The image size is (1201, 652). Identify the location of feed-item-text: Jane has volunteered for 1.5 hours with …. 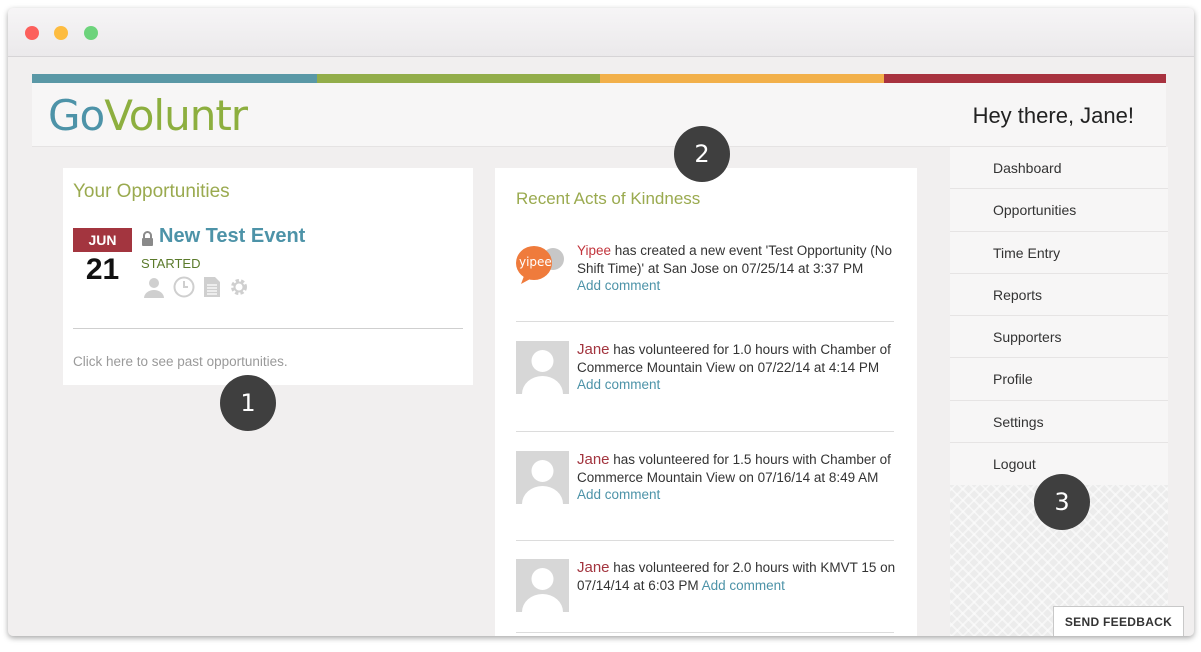
(734, 476).